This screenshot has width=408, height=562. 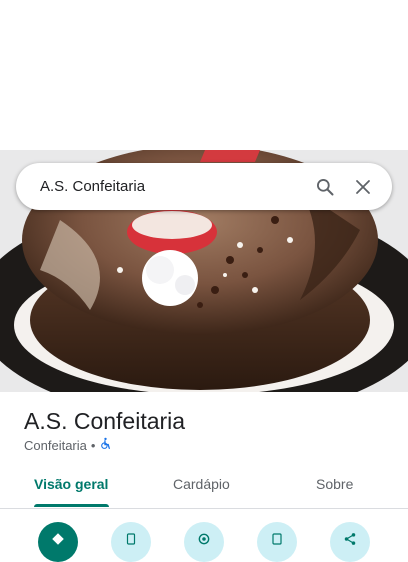 I want to click on action-row, so click(x=204, y=541).